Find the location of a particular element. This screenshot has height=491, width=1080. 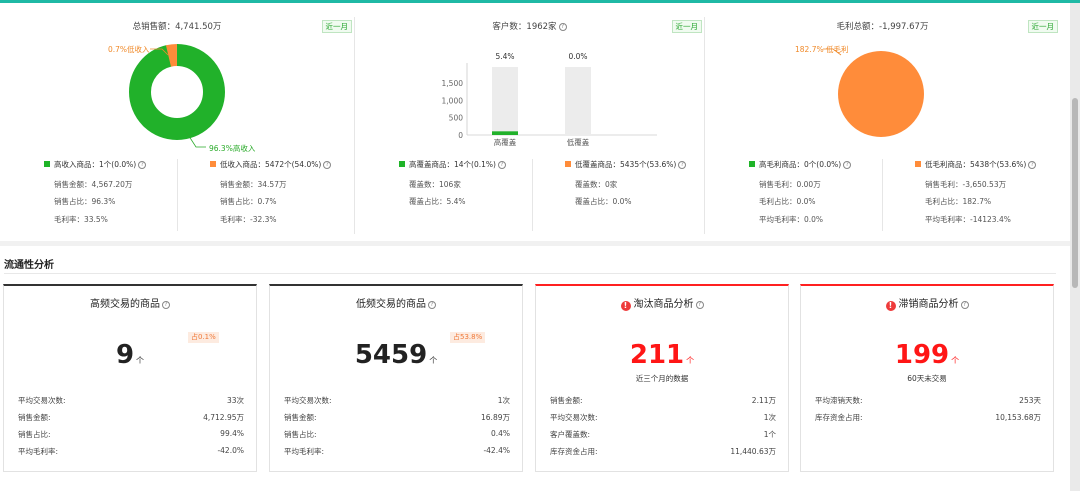

sales-period-badge: 近一月 is located at coordinates (336, 26).